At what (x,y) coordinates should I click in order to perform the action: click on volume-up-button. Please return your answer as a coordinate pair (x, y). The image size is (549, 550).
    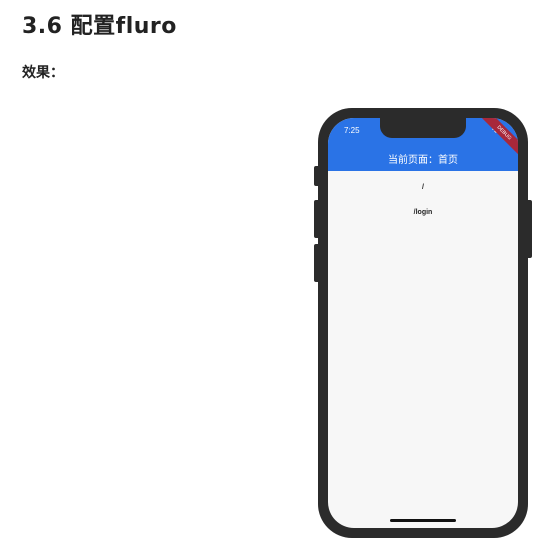
    Looking at the image, I should click on (316, 219).